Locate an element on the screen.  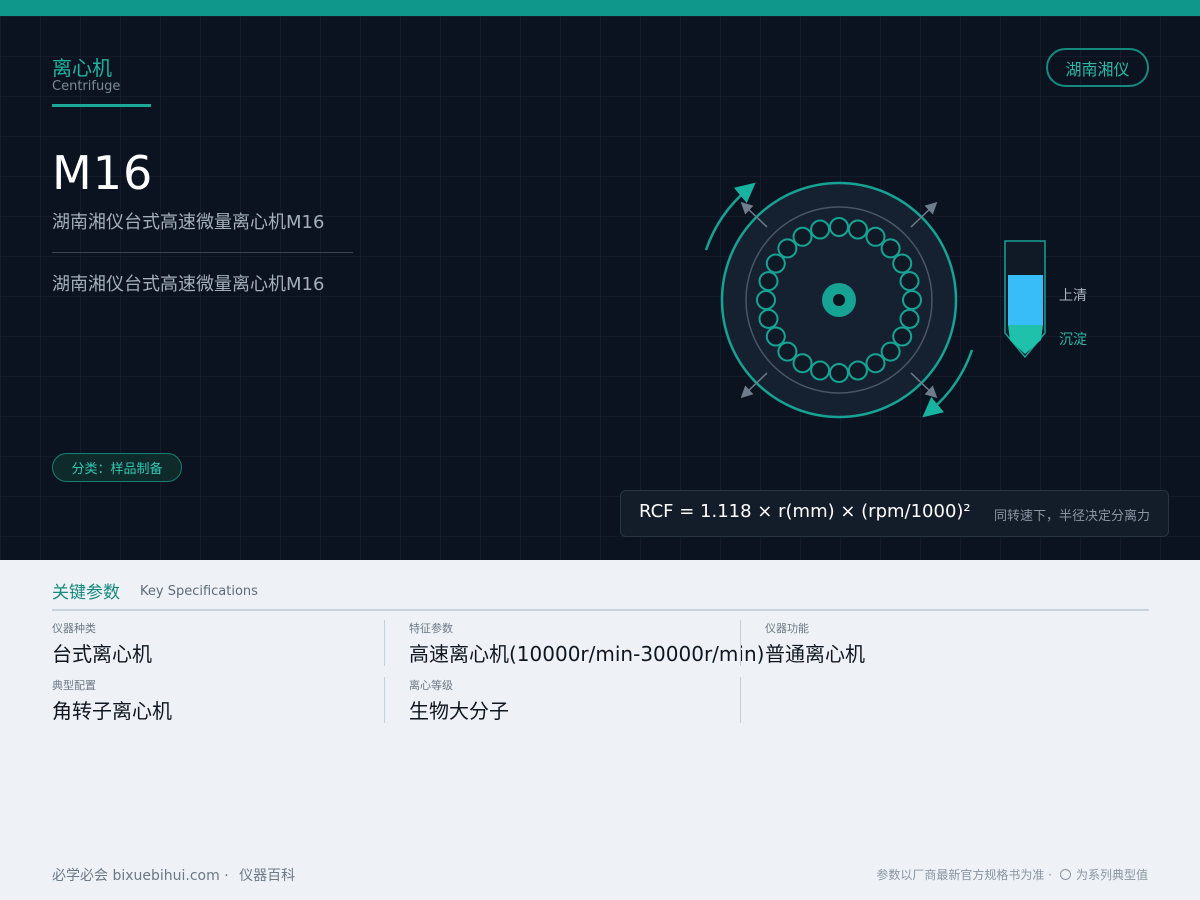
spec-value: 高速离心机(10000r/min-30000r/min) is located at coordinates (587, 654).